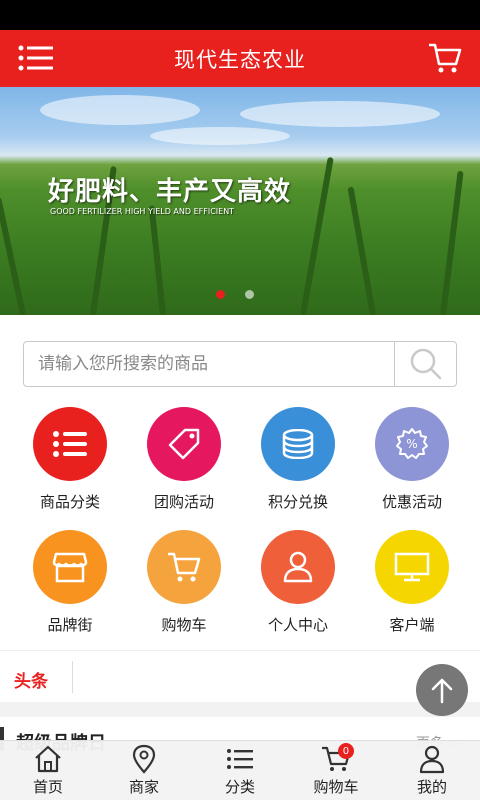 The width and height of the screenshot is (480, 800). What do you see at coordinates (336, 787) in the screenshot?
I see `tab-label: 购物车` at bounding box center [336, 787].